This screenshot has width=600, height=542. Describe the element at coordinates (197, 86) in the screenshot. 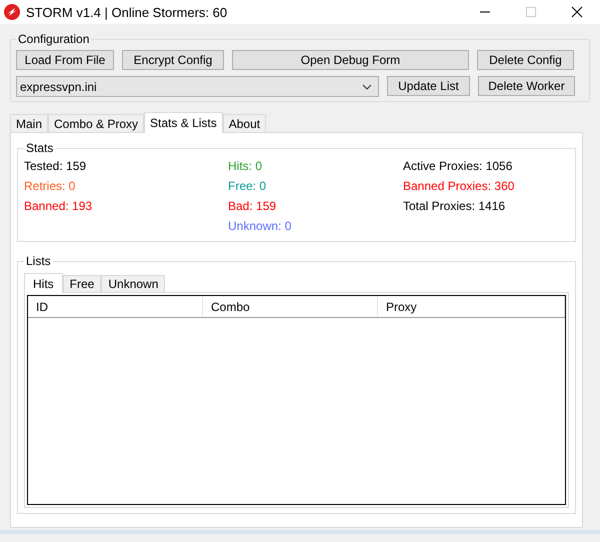

I see `profile-dropdown: expressvpn.ini` at that location.